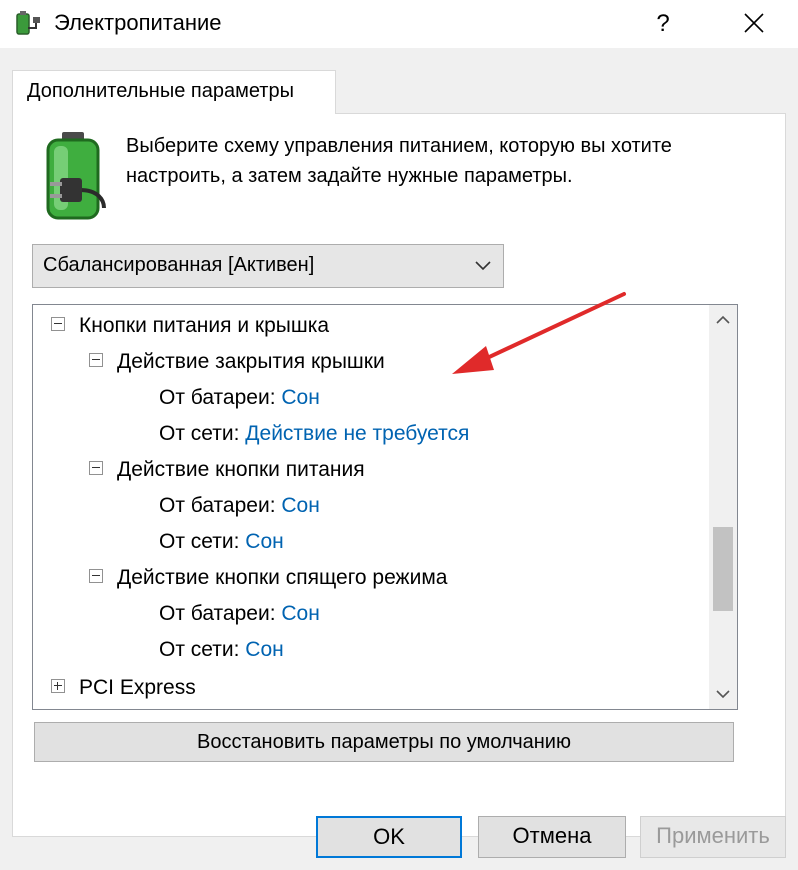 Image resolution: width=798 pixels, height=870 pixels. I want to click on window-title: Электропитание, so click(138, 22).